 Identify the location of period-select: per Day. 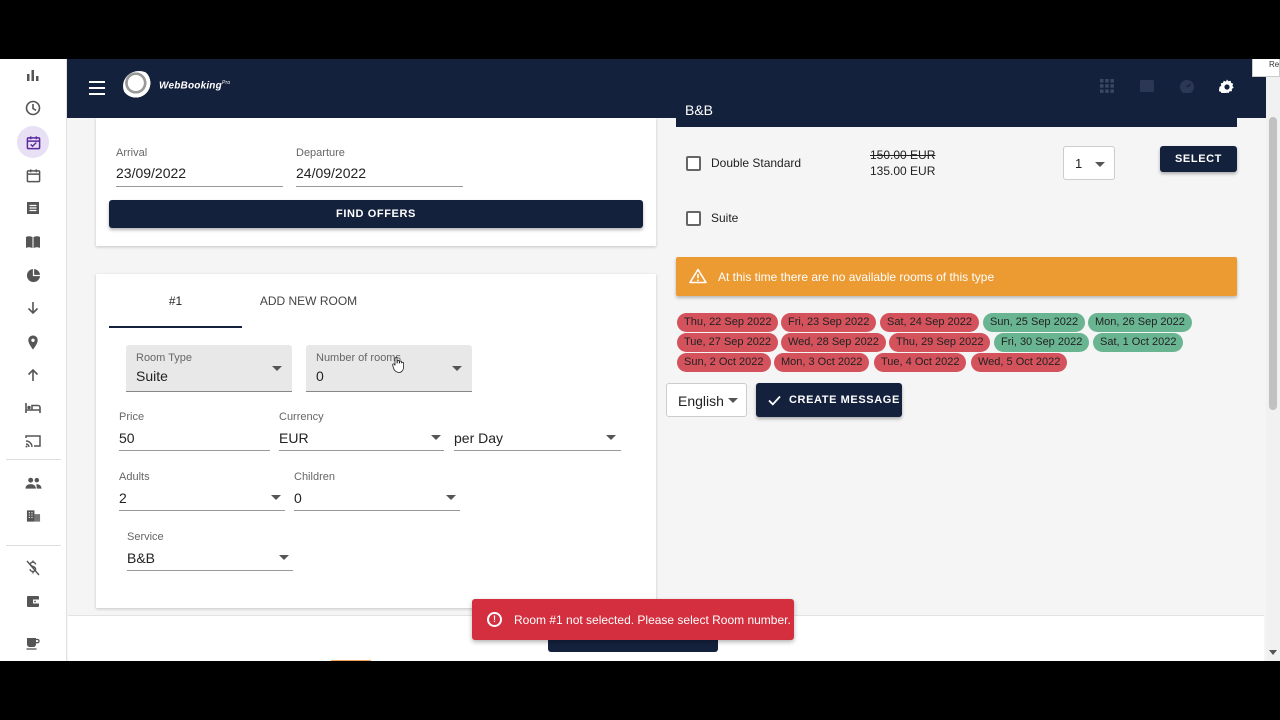
(478, 438).